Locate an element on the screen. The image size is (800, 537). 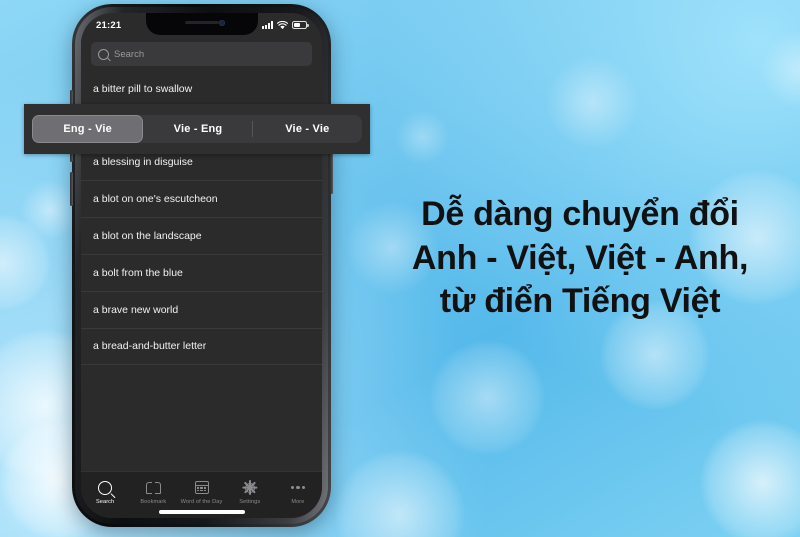
segment-label: Vie - Eng is located at coordinates (198, 129).